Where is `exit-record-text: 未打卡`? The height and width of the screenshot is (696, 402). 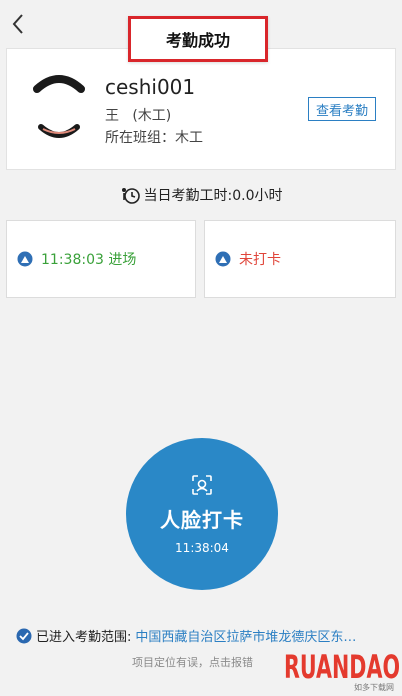 exit-record-text: 未打卡 is located at coordinates (260, 260).